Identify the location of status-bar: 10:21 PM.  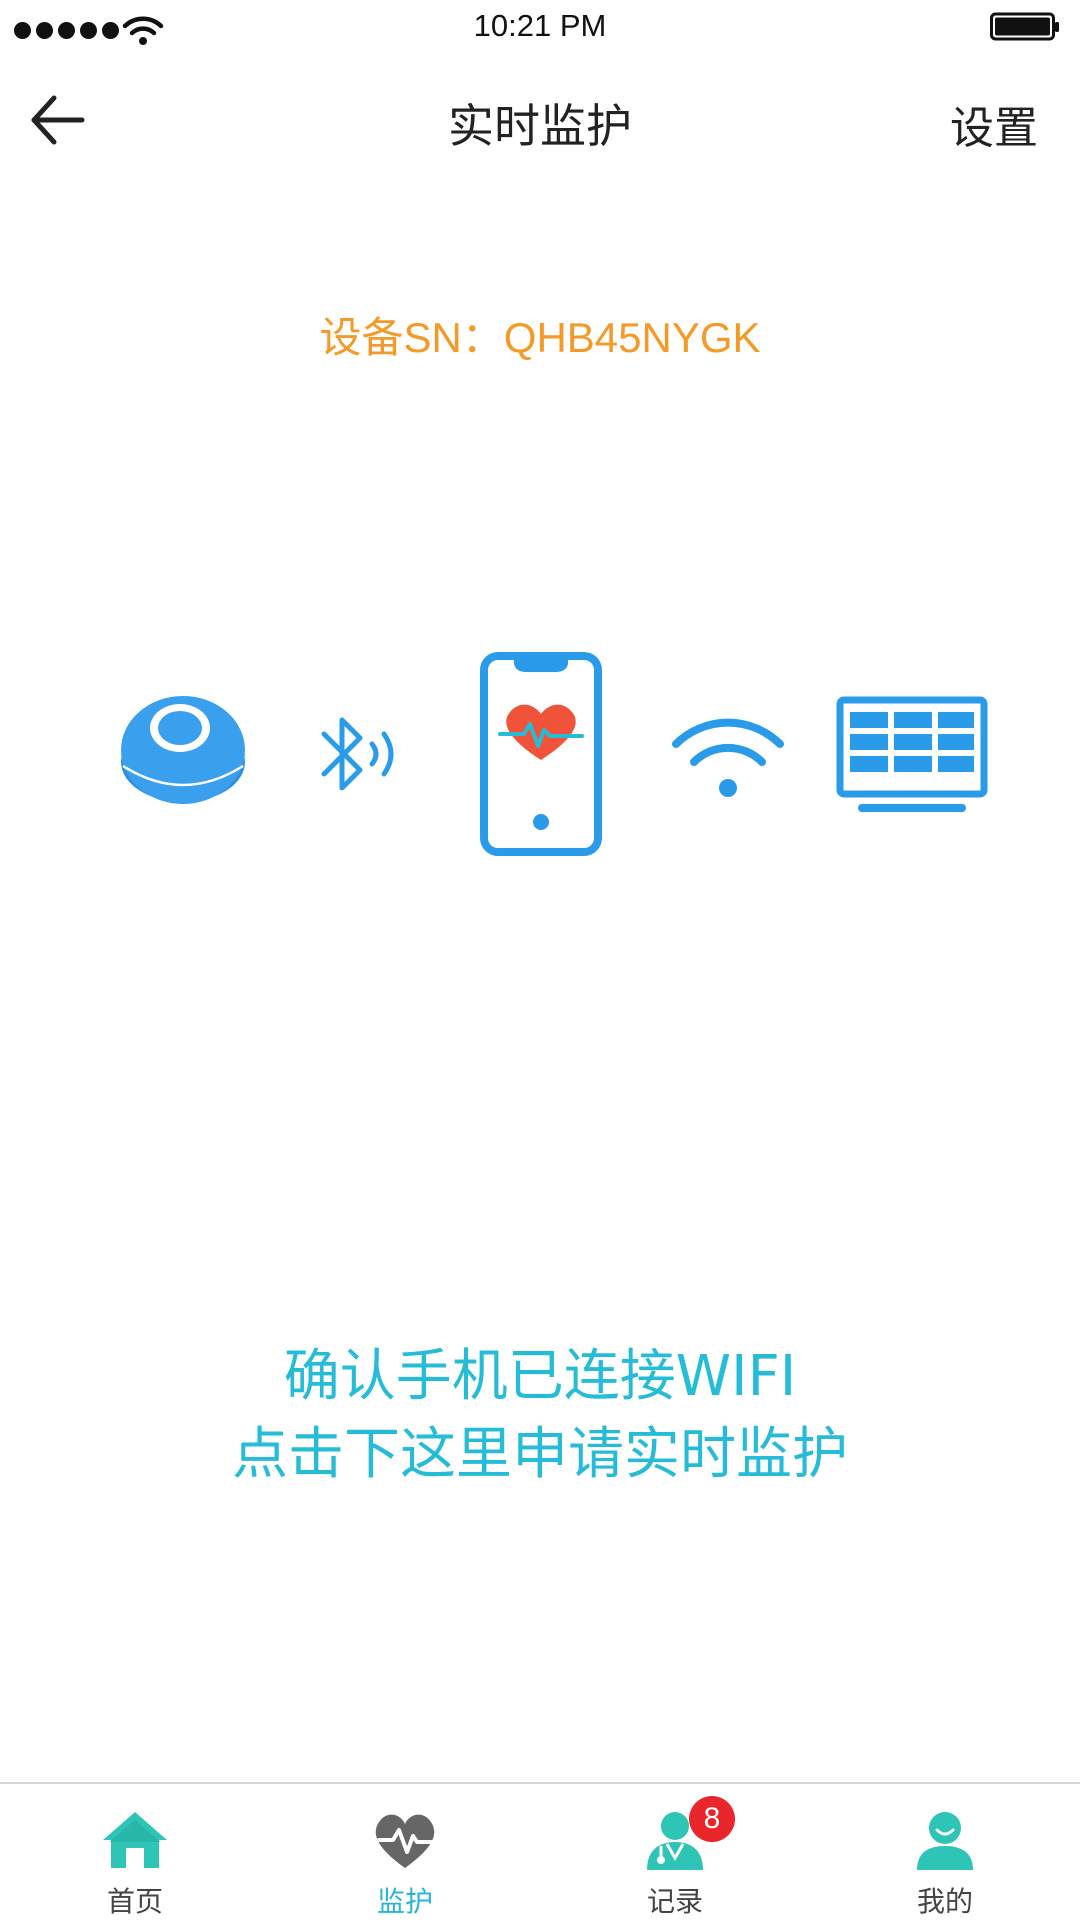
(540, 30).